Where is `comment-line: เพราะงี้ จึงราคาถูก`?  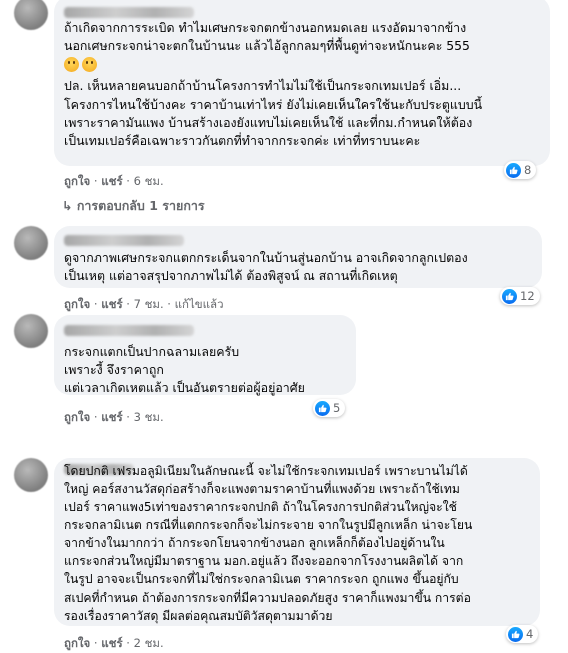 comment-line: เพราะงี้ จึงราคาถูก is located at coordinates (114, 369).